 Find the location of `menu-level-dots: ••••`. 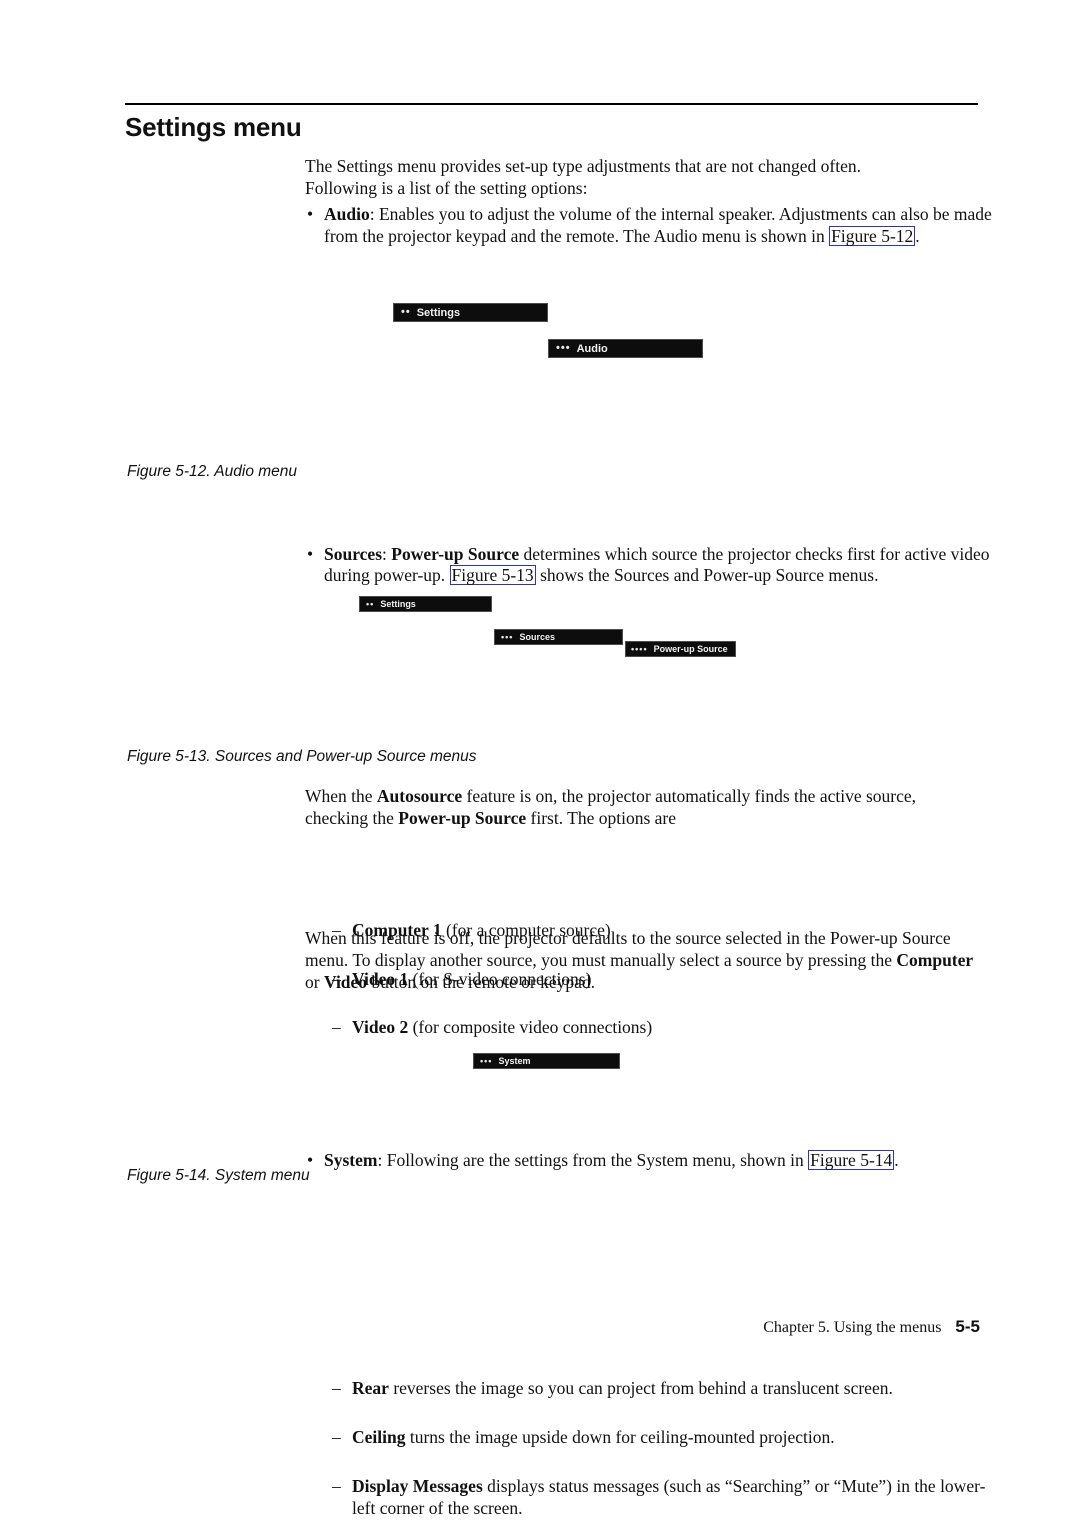

menu-level-dots: •••• is located at coordinates (639, 648).